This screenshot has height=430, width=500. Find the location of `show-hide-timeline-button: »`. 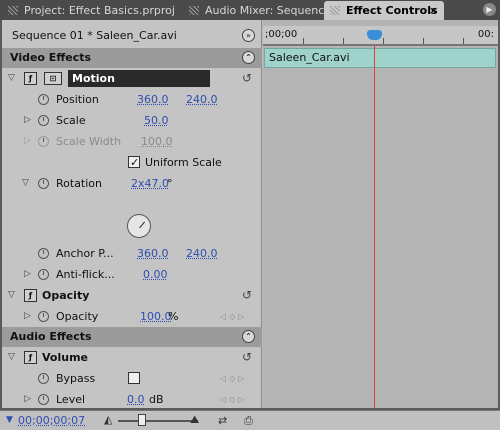

show-hide-timeline-button: » is located at coordinates (248, 35).